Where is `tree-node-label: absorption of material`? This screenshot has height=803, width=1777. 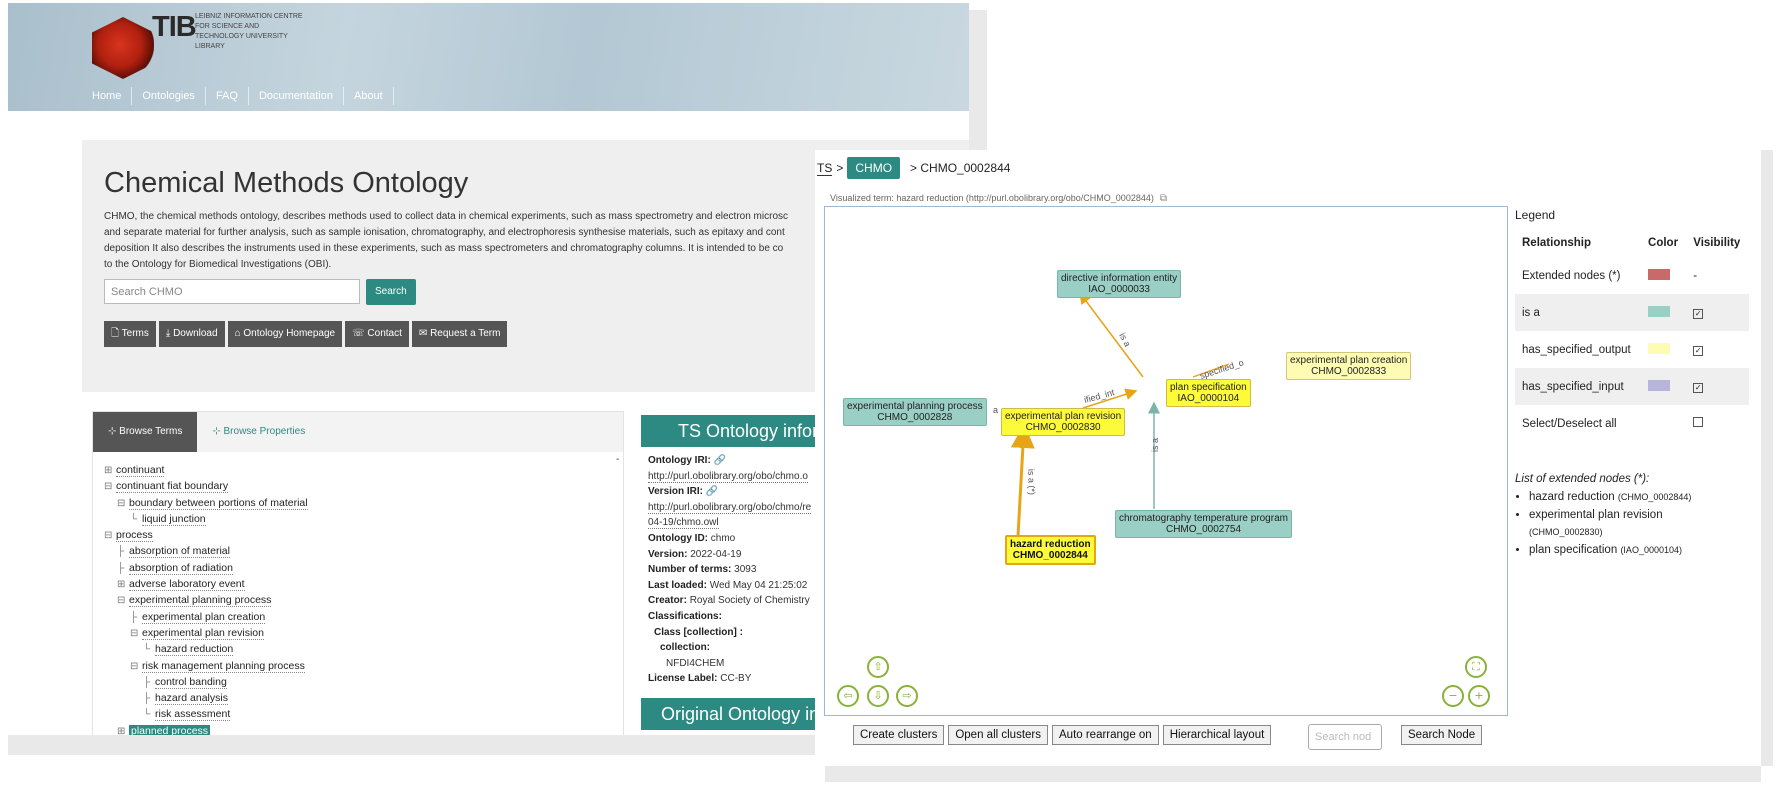 tree-node-label: absorption of material is located at coordinates (179, 552).